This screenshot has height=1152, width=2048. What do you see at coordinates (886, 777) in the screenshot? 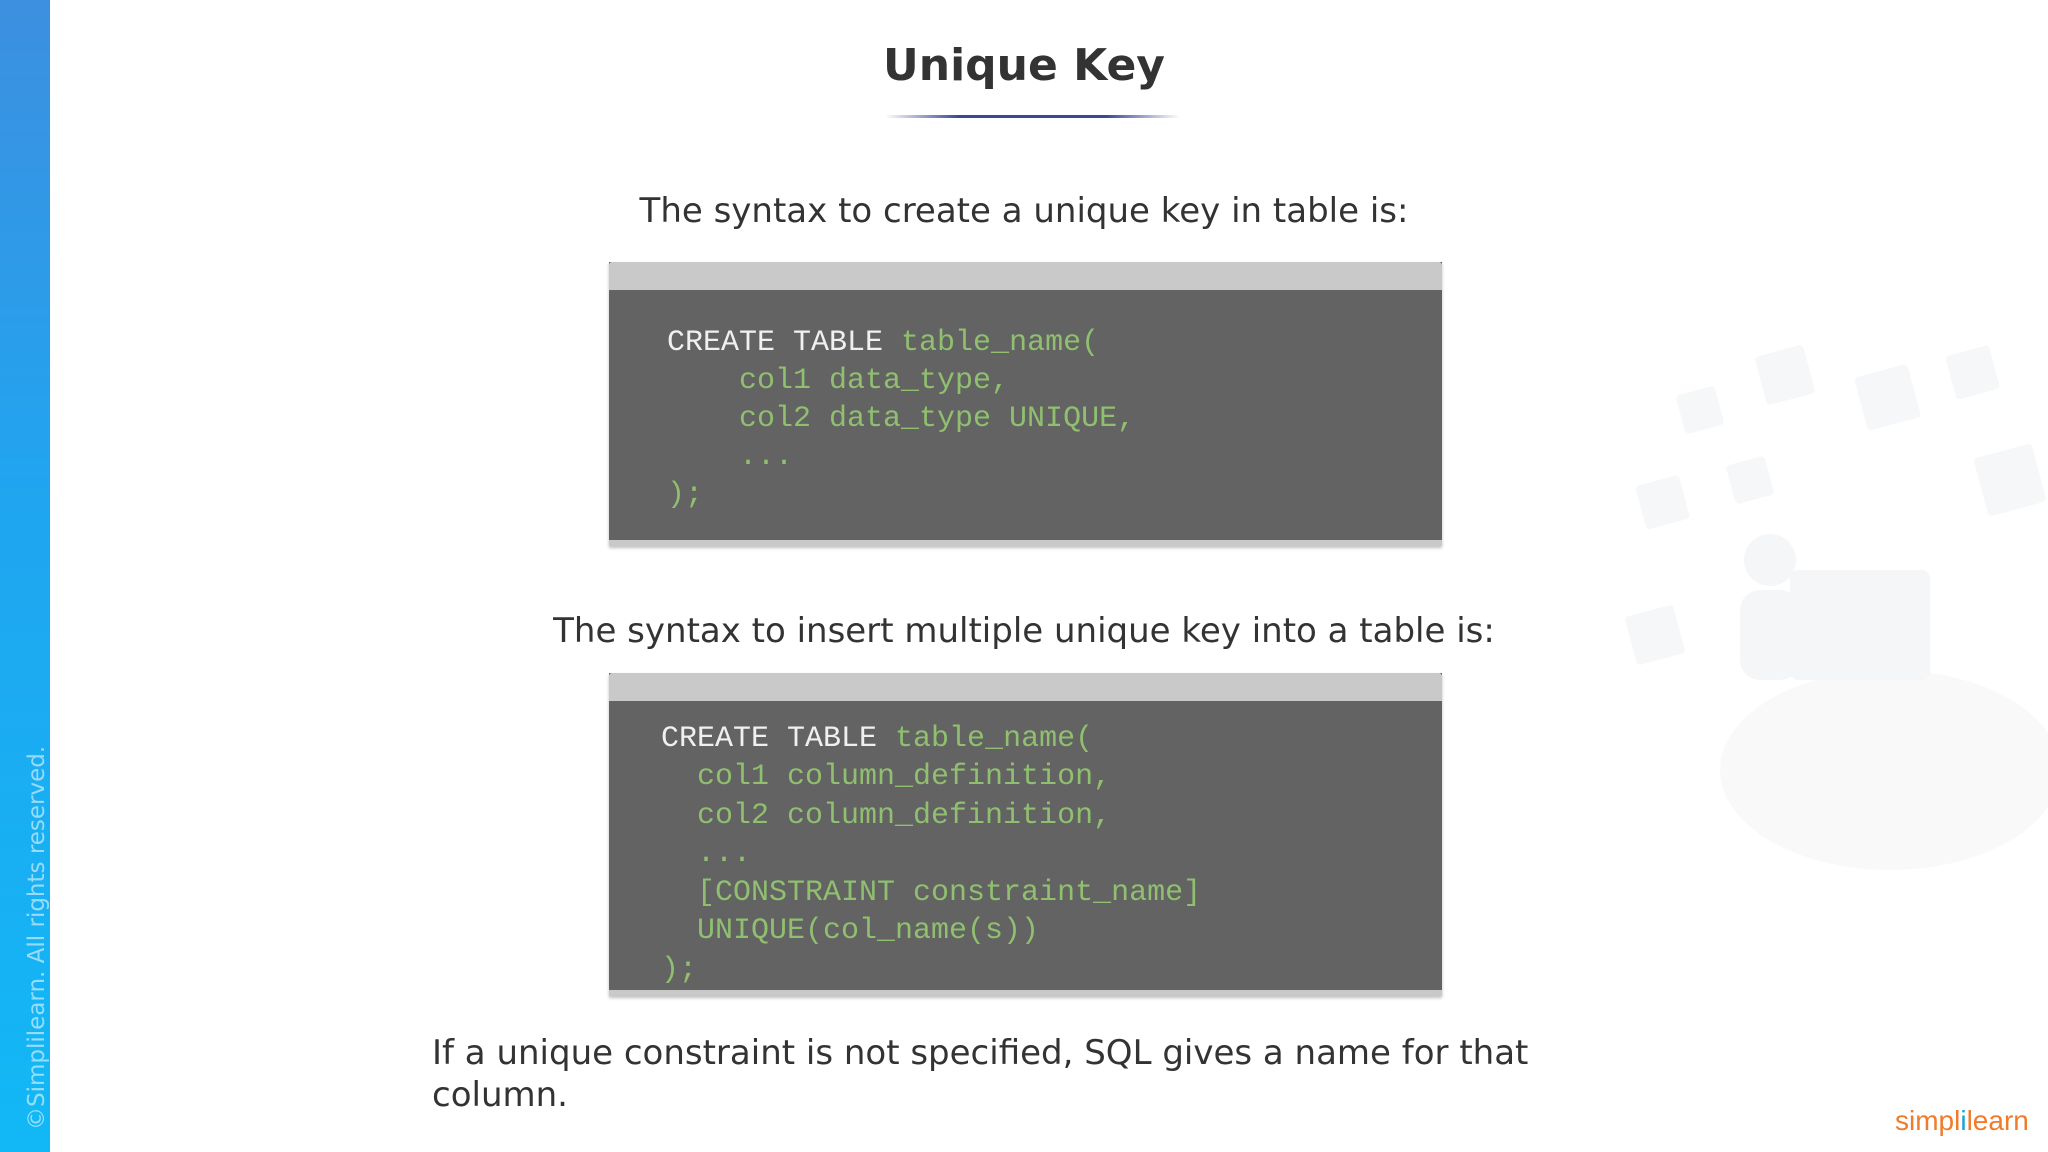
I see `code-line: col1 column_definition,` at bounding box center [886, 777].